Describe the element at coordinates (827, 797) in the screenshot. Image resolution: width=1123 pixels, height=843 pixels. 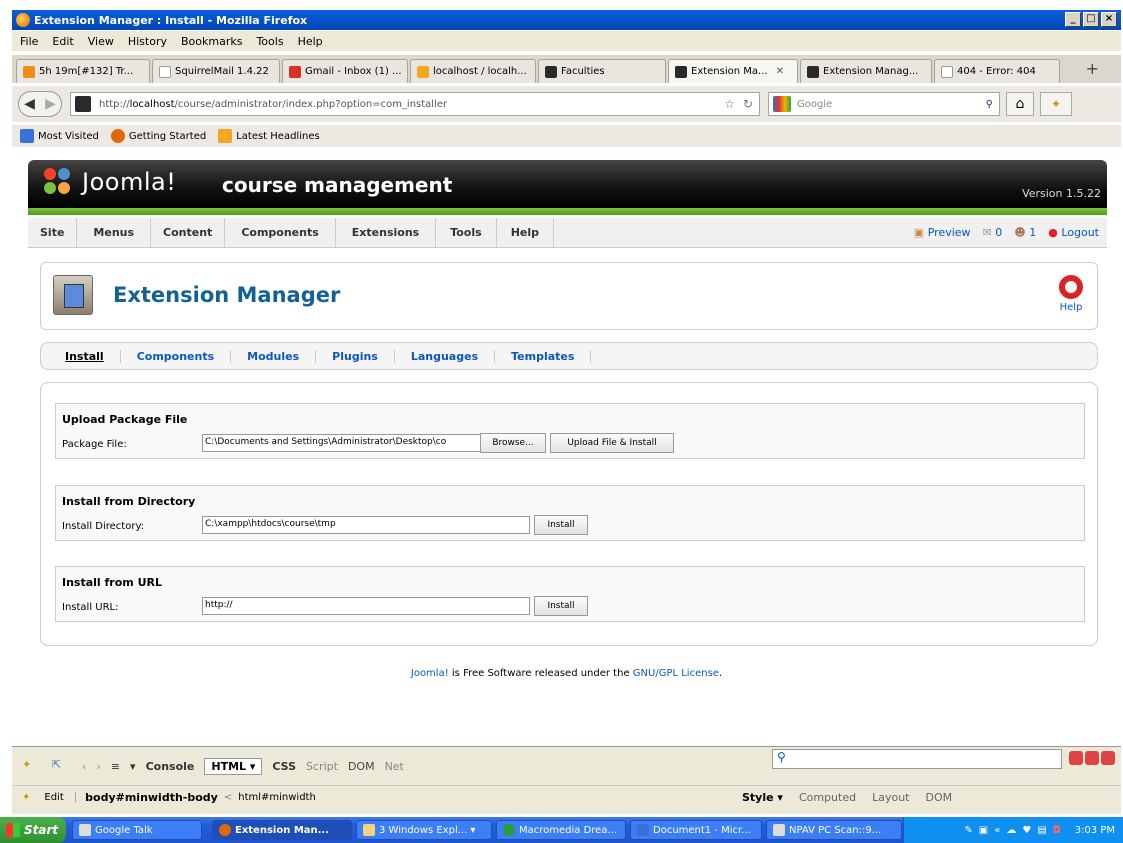
I see `firebug-side-tab-computed: Computed` at that location.